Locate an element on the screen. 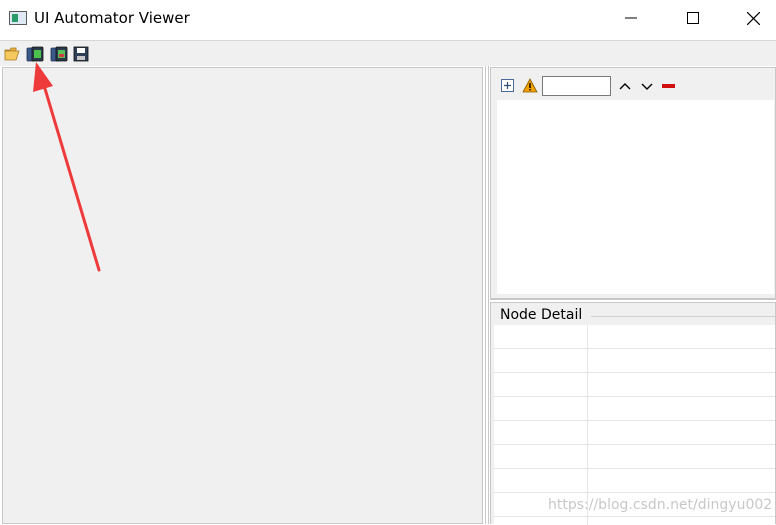 The height and width of the screenshot is (525, 776). search-input is located at coordinates (576, 86).